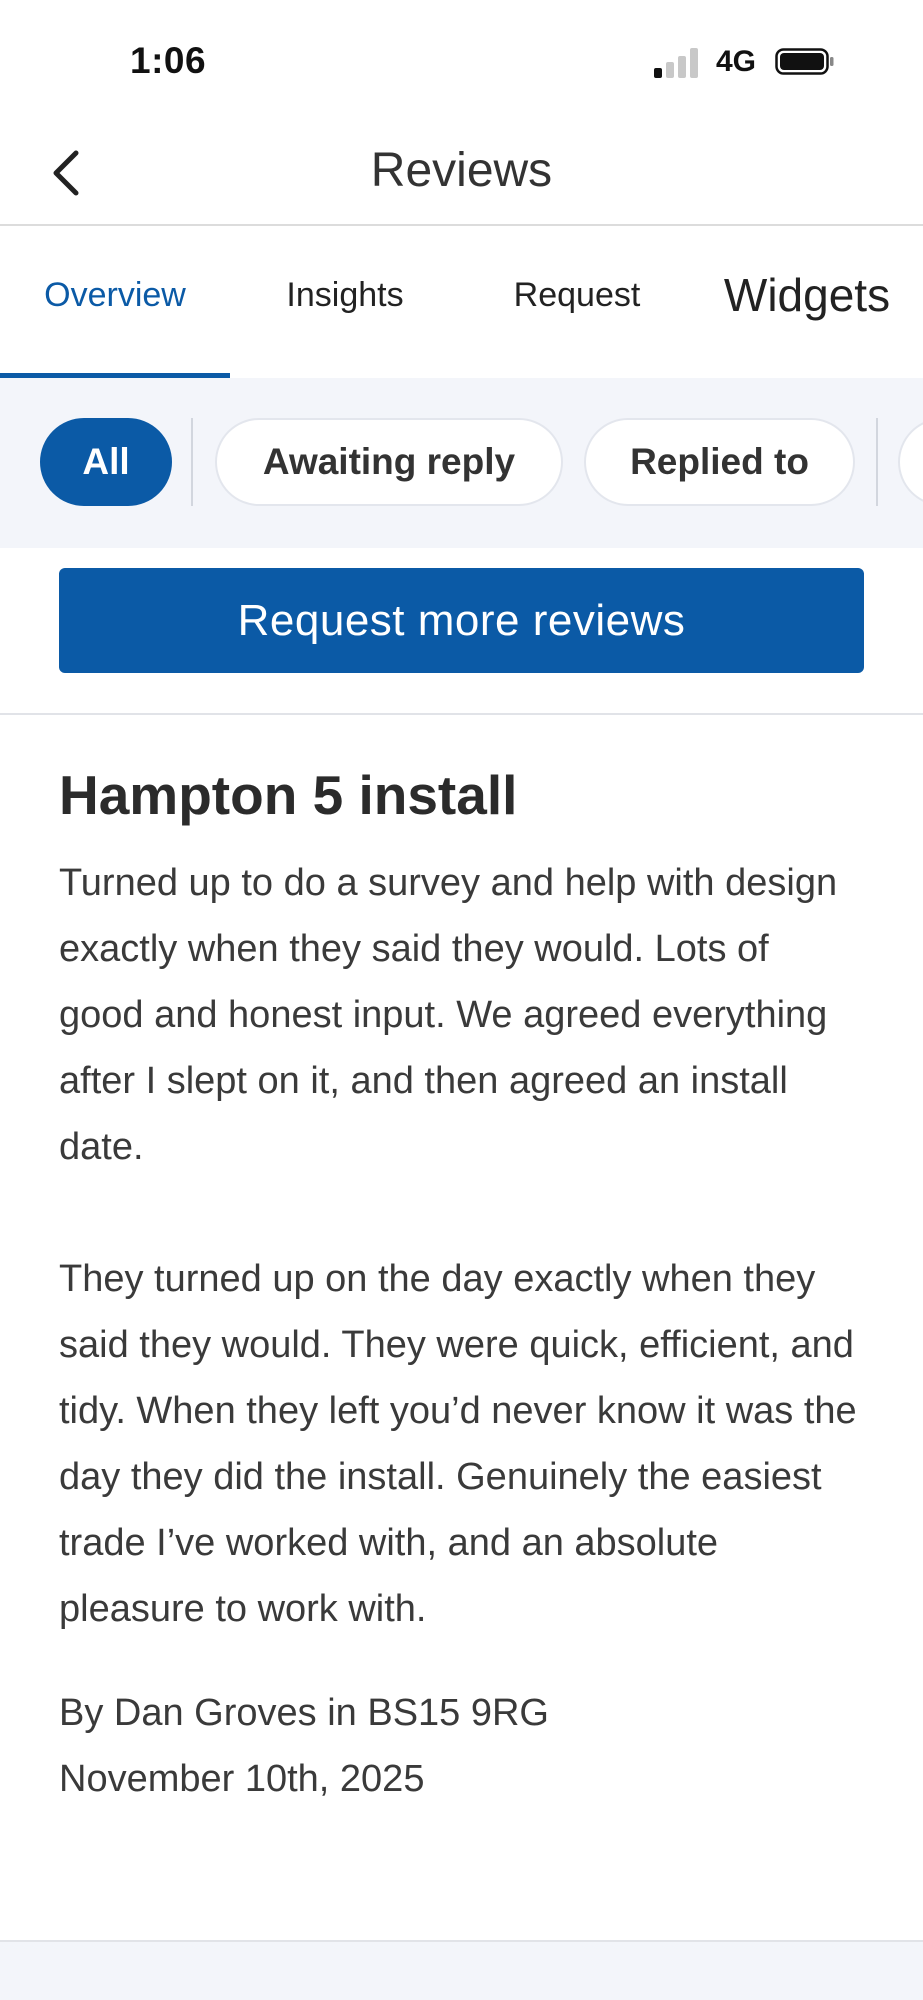 The width and height of the screenshot is (923, 2000). I want to click on review-date: November 10th, 2025, so click(242, 1779).